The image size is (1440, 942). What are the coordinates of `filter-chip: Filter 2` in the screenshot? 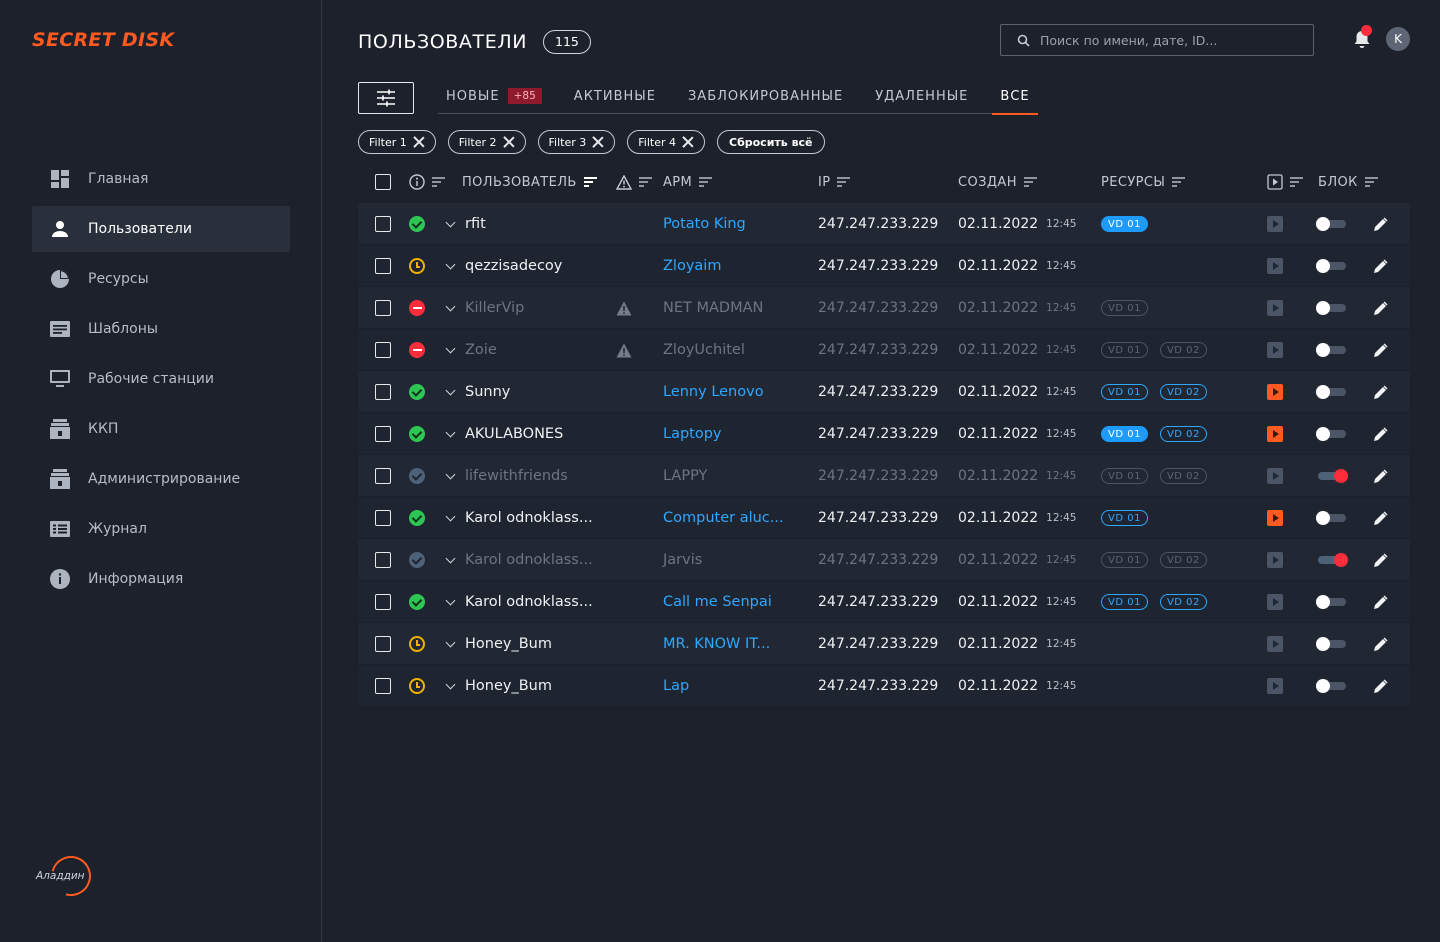 It's located at (486, 142).